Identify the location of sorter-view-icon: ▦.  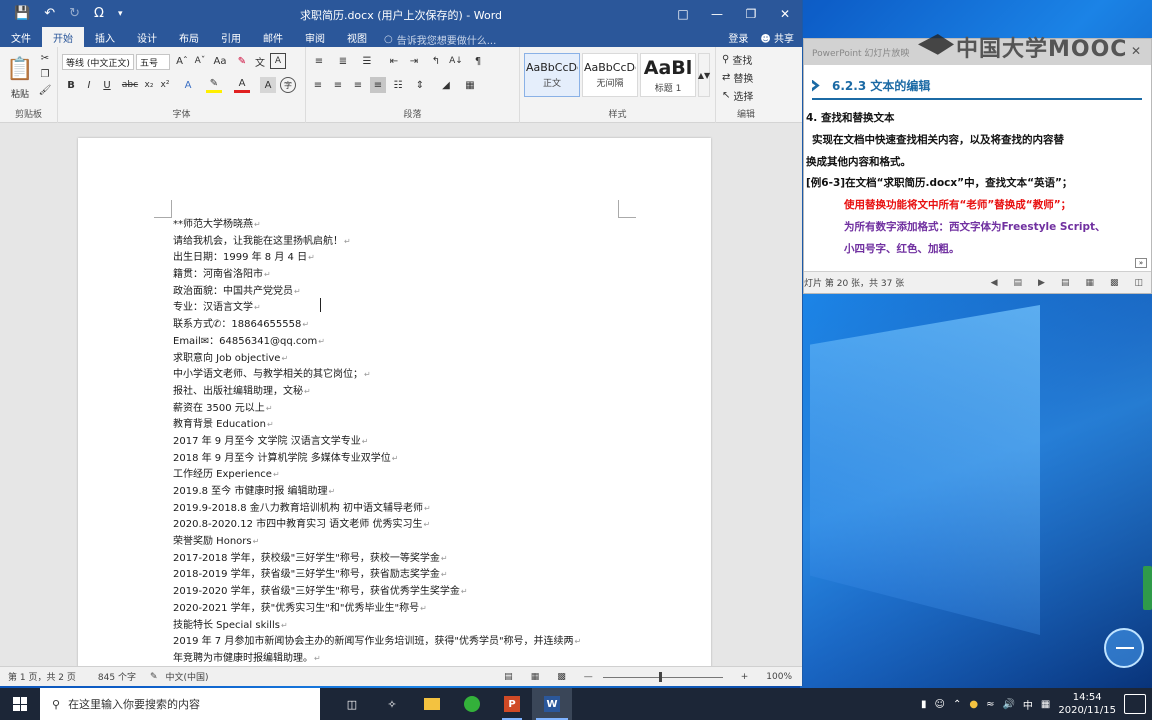
(1089, 283).